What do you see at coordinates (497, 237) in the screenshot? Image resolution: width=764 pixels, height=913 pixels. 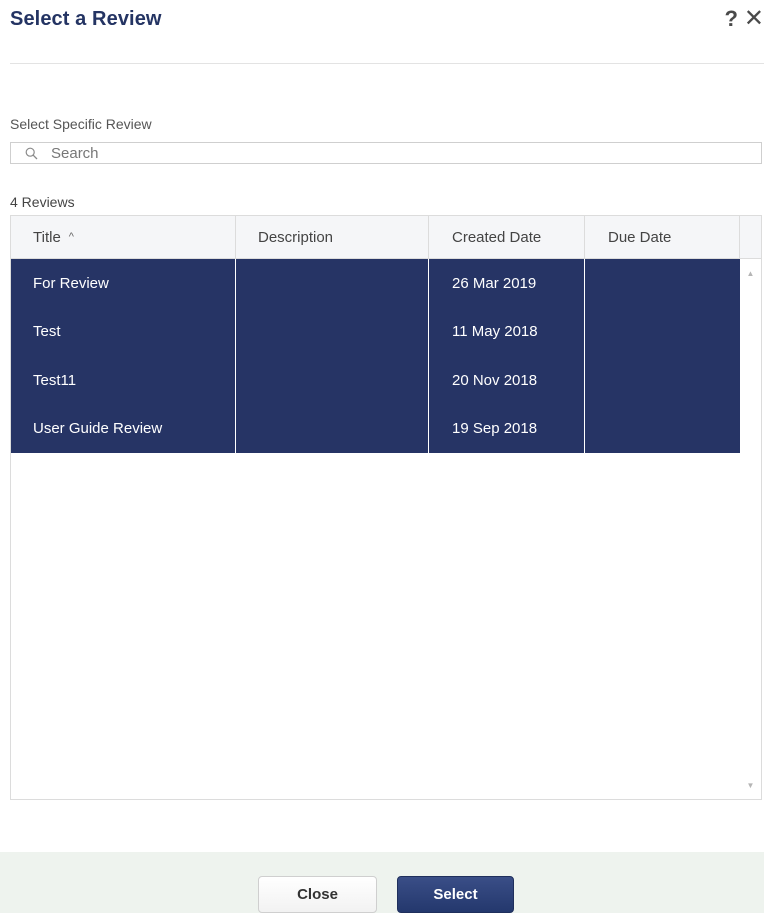 I see `column-created-label: Created Date` at bounding box center [497, 237].